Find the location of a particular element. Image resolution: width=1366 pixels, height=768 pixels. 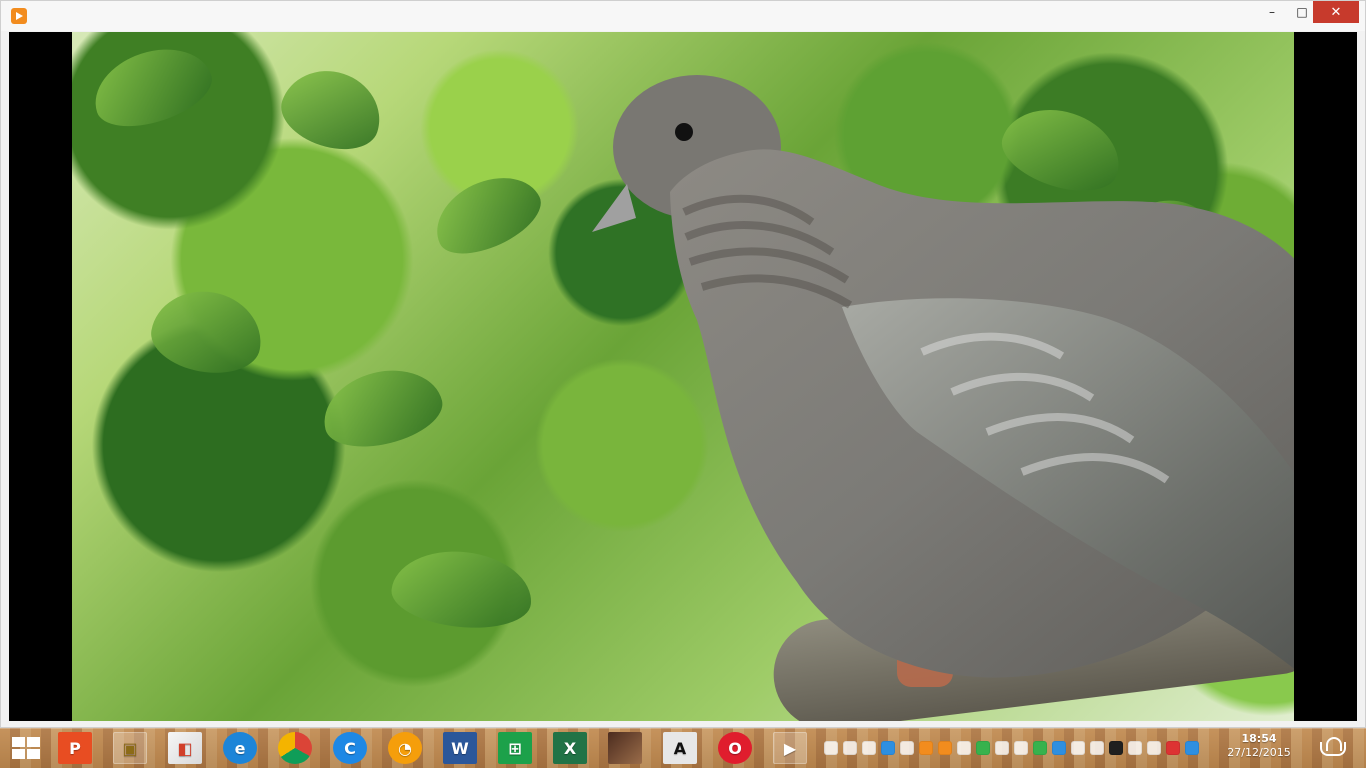

powerpoint-icon: P is located at coordinates (75, 748).